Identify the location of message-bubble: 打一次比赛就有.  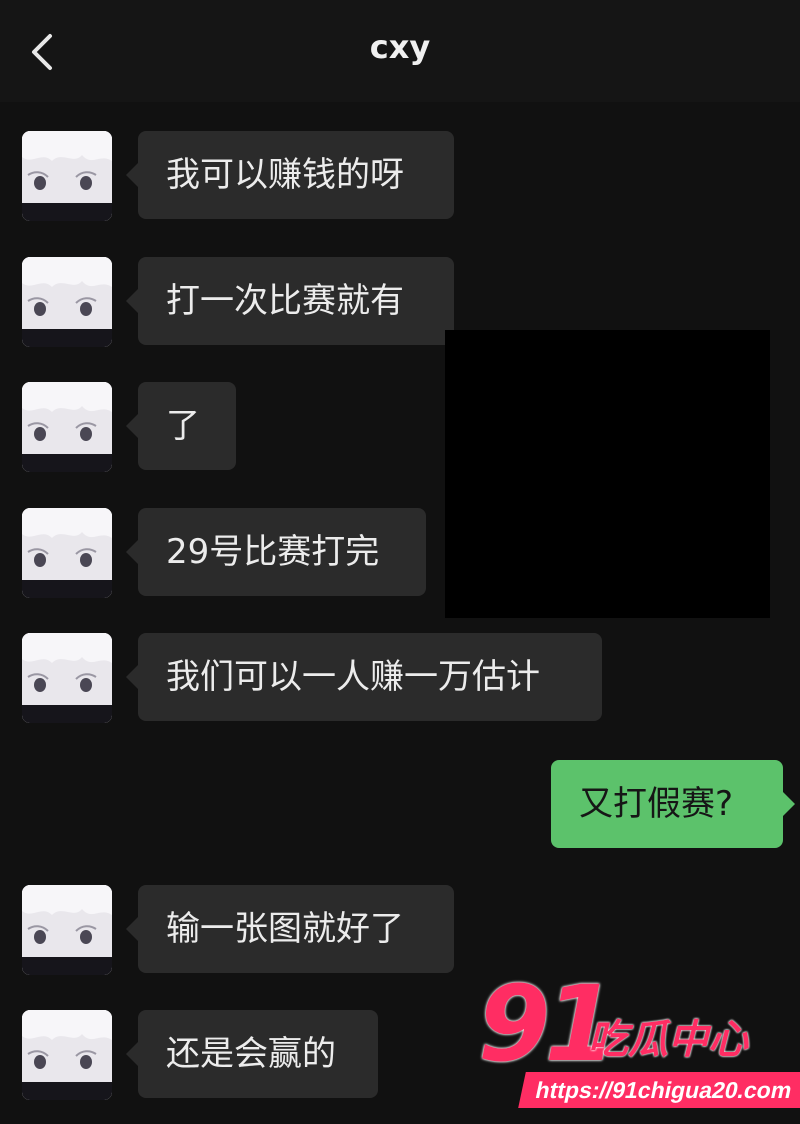
(290, 301).